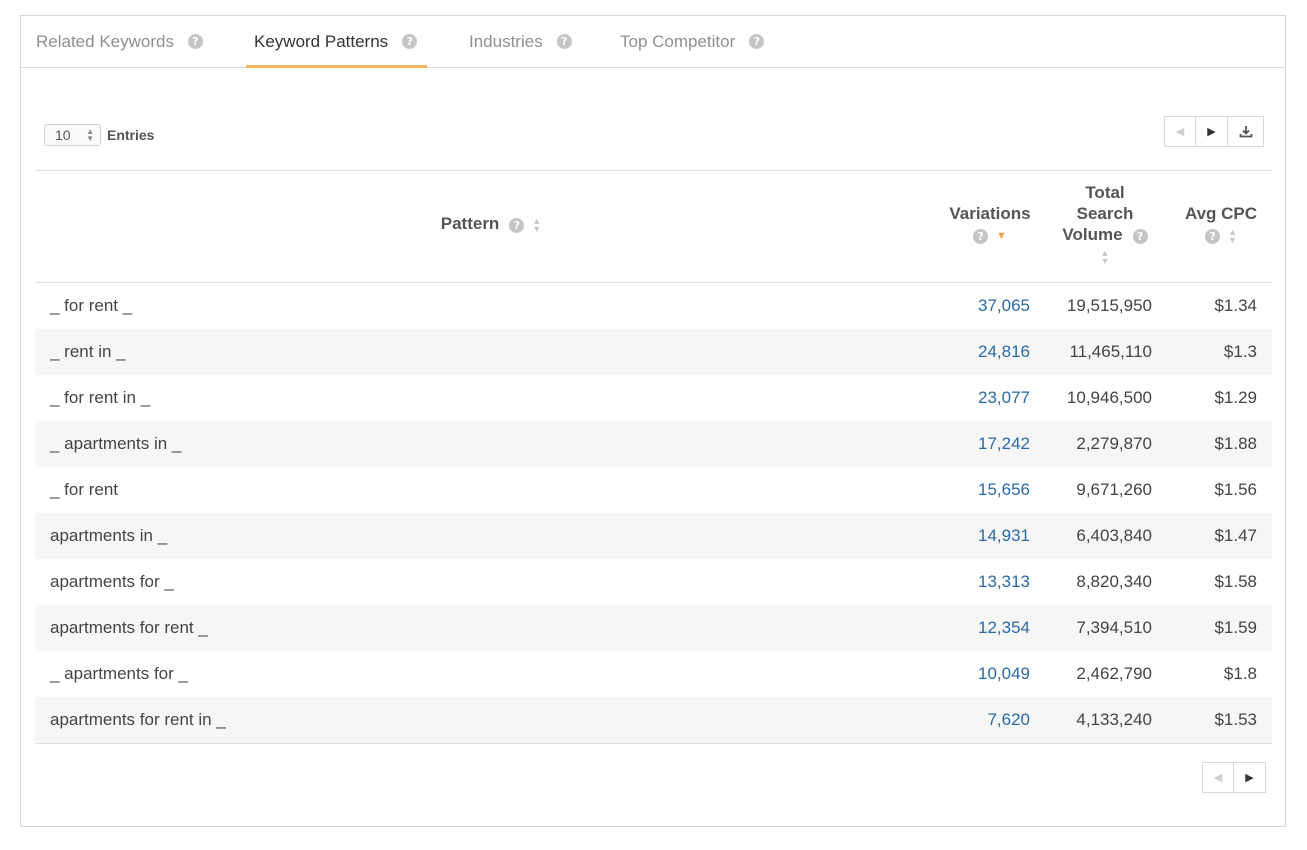  What do you see at coordinates (1092, 234) in the screenshot?
I see `column-label-line3: Volume` at bounding box center [1092, 234].